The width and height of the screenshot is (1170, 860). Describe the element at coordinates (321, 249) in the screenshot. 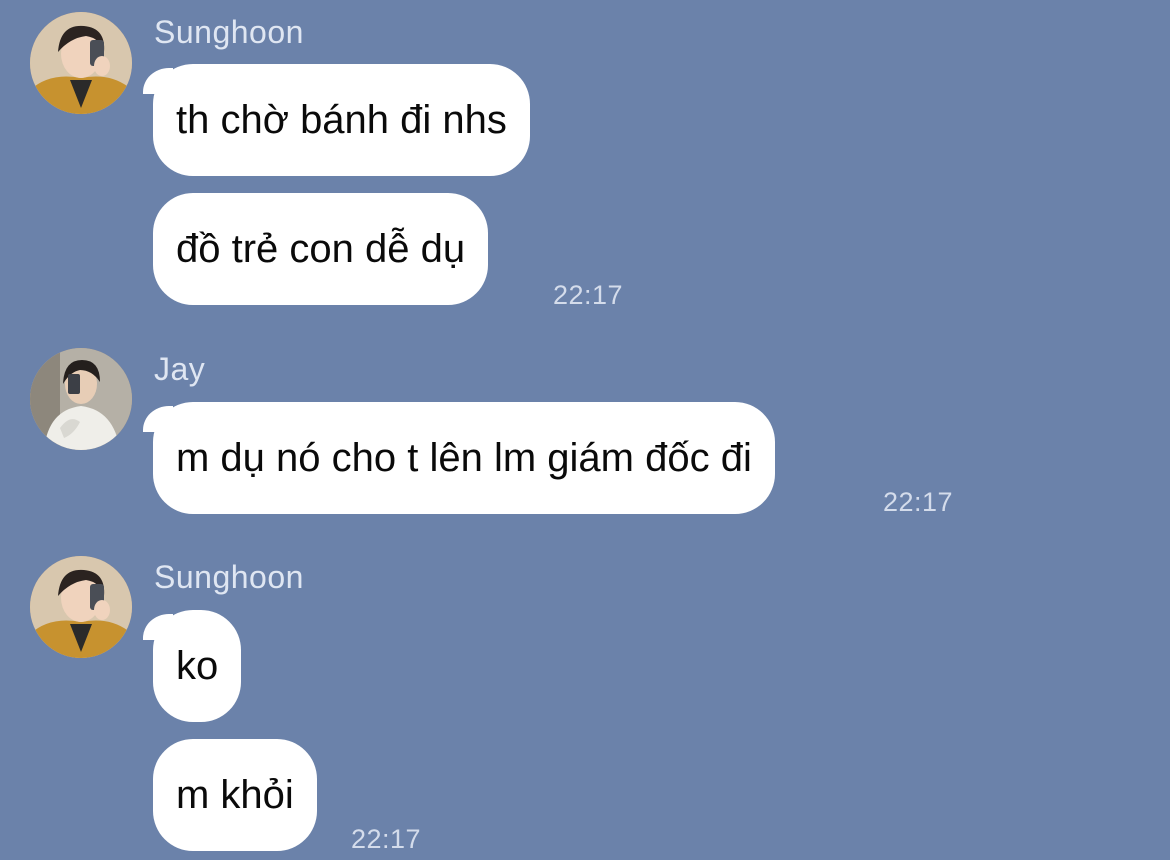

I see `message-bubble: đồ trẻ con dễ dụ` at that location.